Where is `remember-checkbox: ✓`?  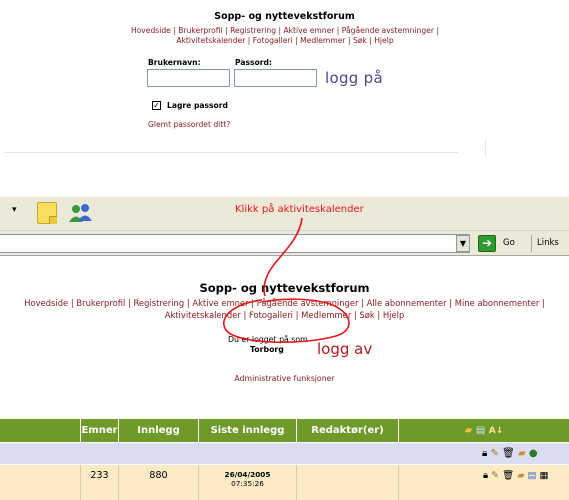
remember-checkbox: ✓ is located at coordinates (156, 105).